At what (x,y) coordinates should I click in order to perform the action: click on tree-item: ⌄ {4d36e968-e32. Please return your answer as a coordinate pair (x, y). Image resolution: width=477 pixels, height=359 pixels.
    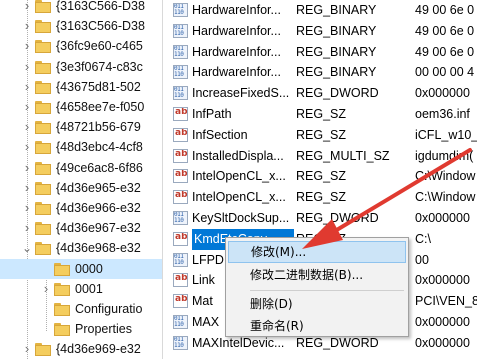
    Looking at the image, I should click on (81, 248).